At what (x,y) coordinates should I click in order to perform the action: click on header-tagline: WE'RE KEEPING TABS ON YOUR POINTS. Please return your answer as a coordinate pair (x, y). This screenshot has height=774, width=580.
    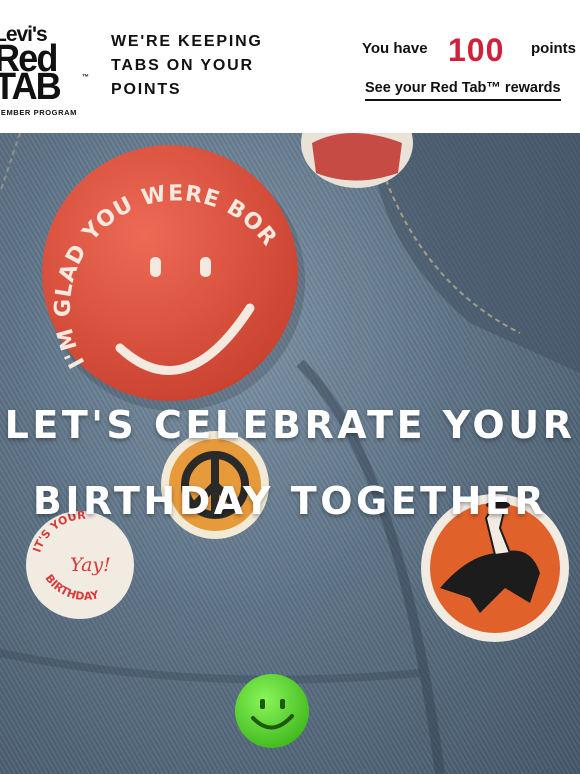
    Looking at the image, I should click on (187, 65).